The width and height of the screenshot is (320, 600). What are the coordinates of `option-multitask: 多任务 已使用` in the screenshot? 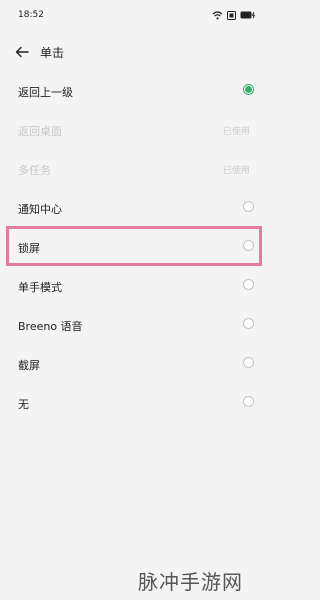 It's located at (135, 169).